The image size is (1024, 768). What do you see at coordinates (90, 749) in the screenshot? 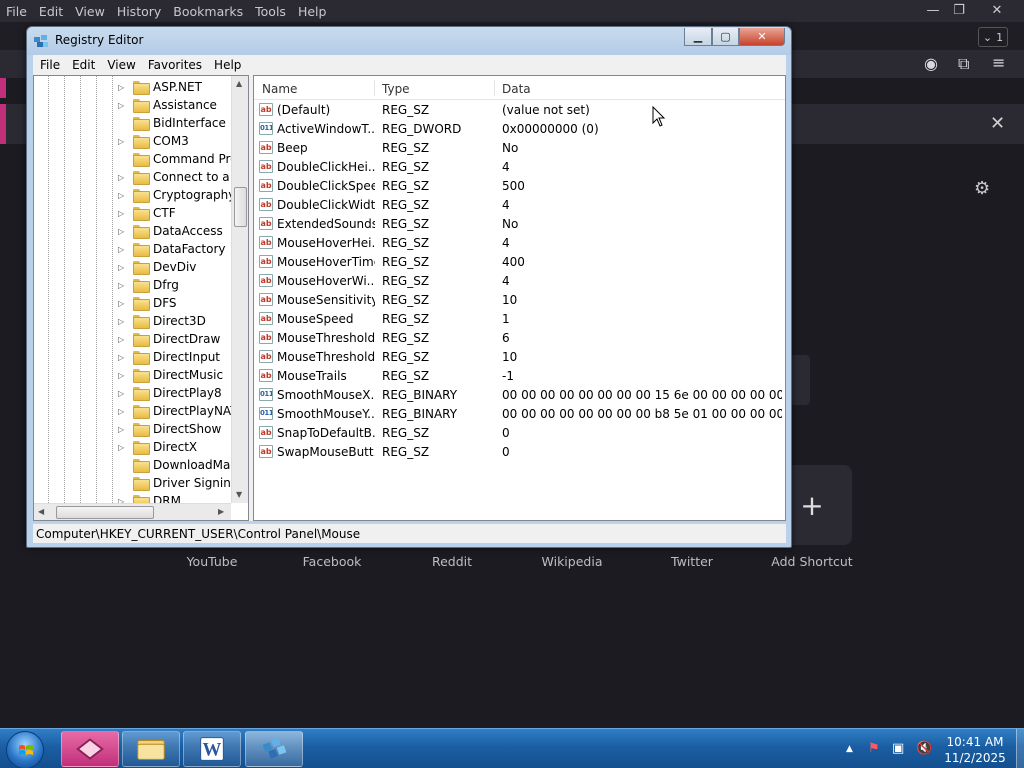
I see `taskbar-app-button` at bounding box center [90, 749].